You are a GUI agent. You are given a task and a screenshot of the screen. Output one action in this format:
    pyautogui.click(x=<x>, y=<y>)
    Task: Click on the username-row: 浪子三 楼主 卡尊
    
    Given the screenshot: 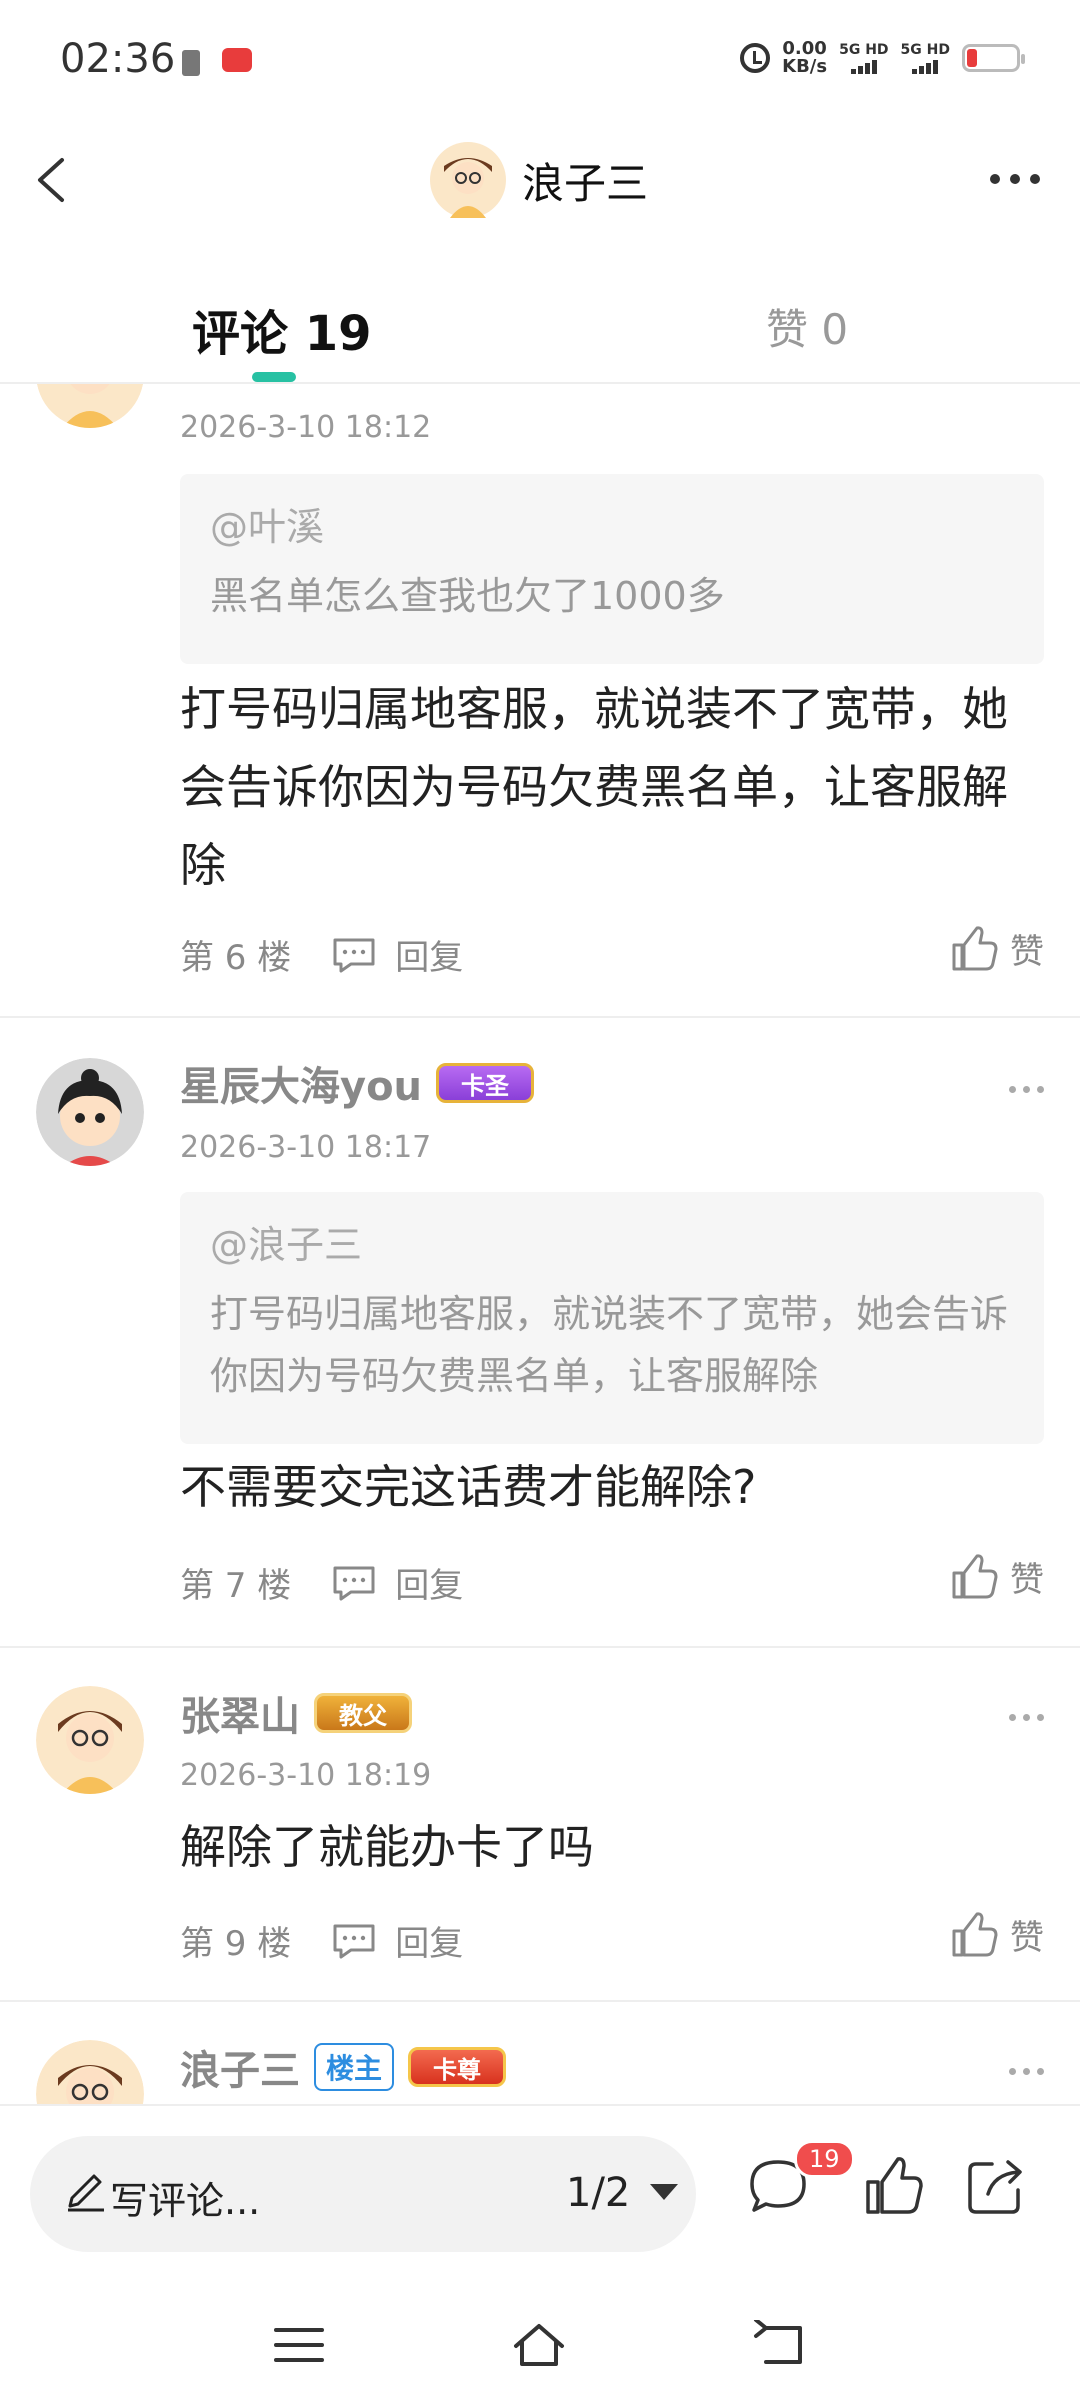 What is the action you would take?
    pyautogui.click(x=343, y=2067)
    